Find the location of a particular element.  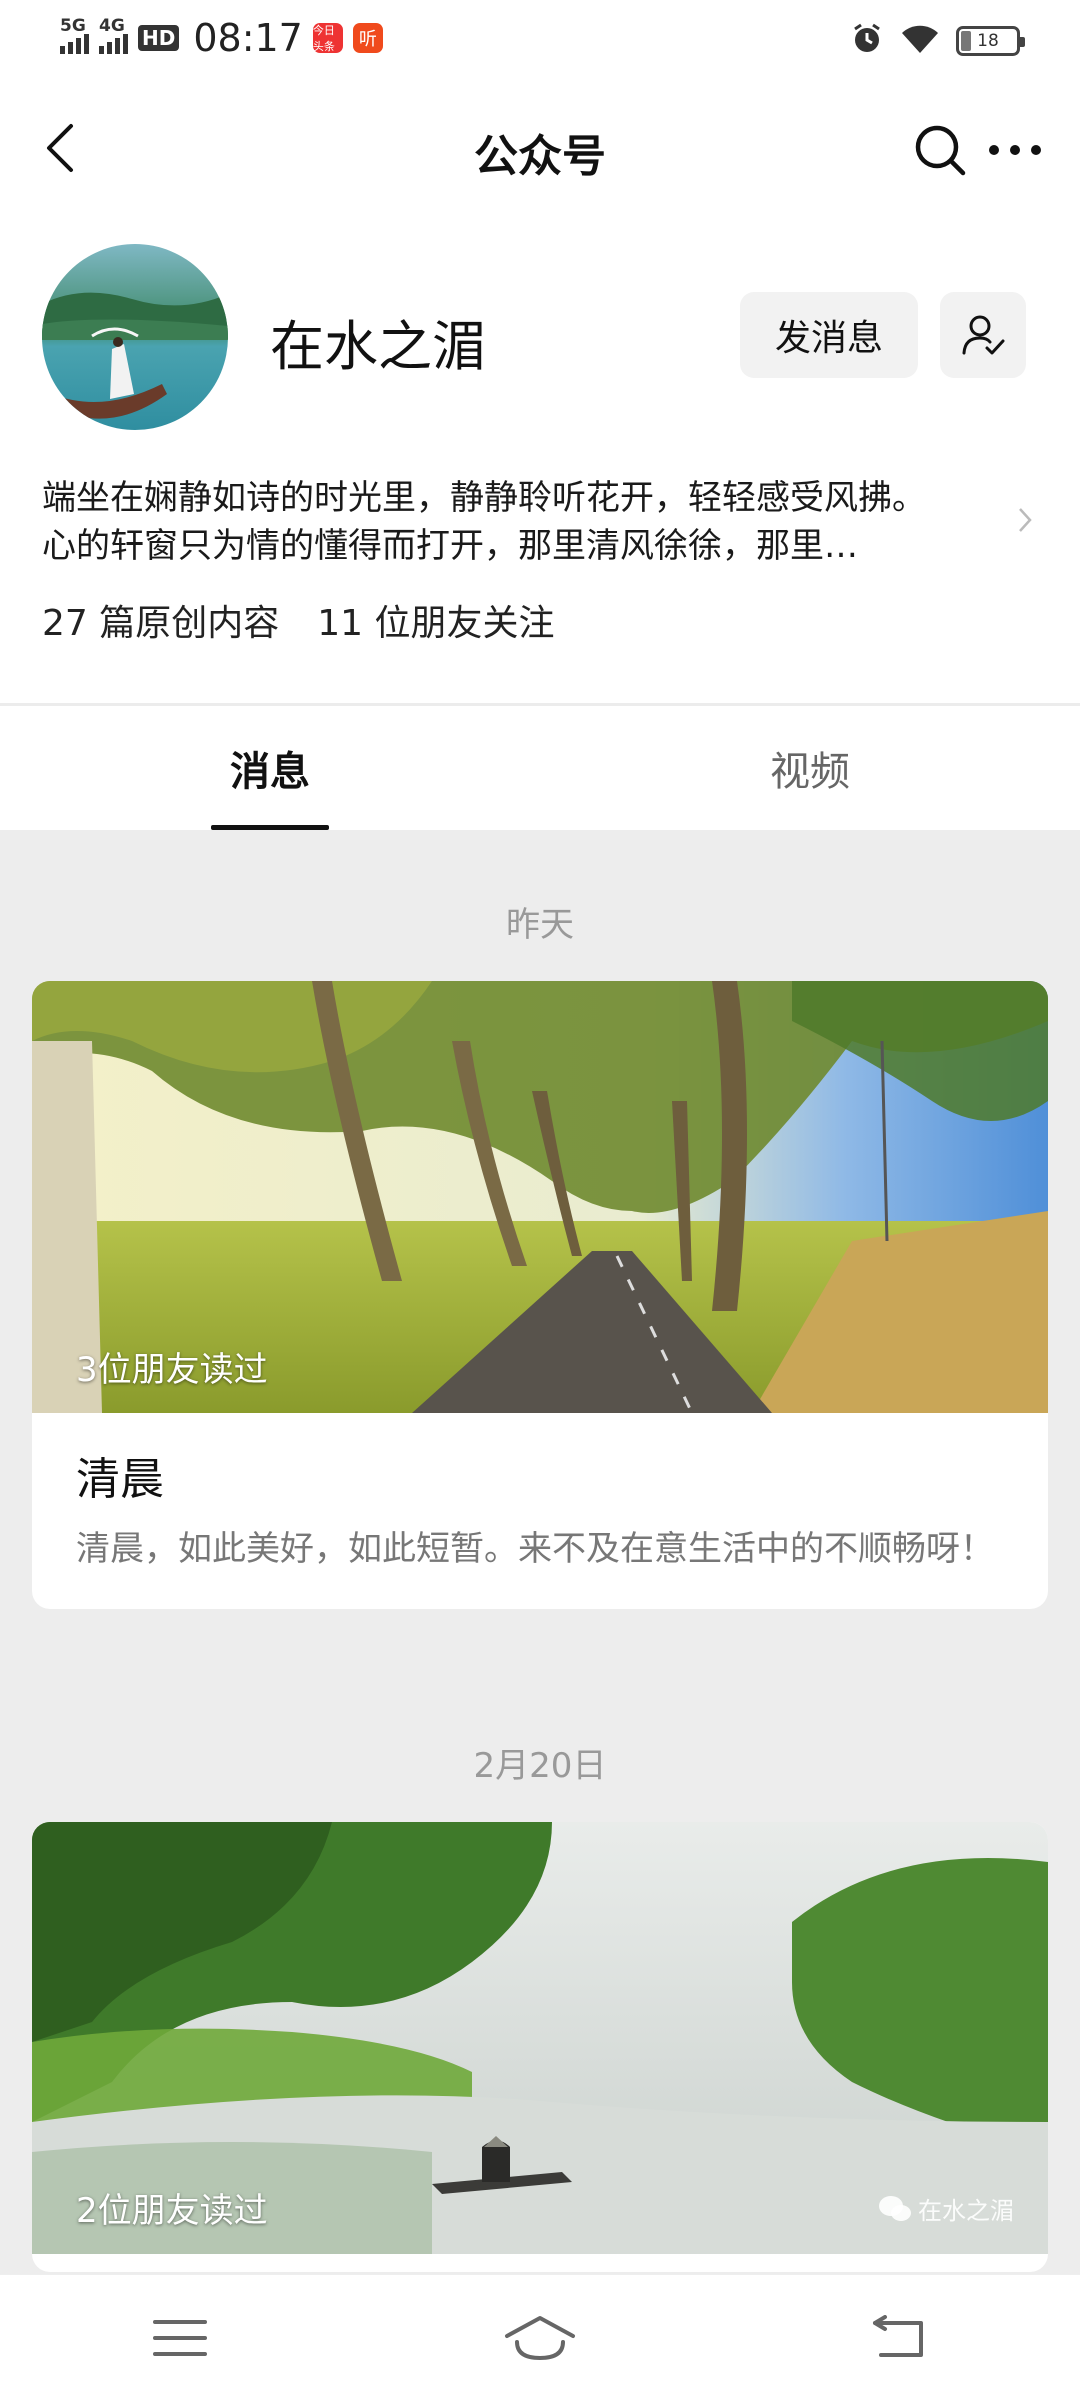

search-button is located at coordinates (940, 150).